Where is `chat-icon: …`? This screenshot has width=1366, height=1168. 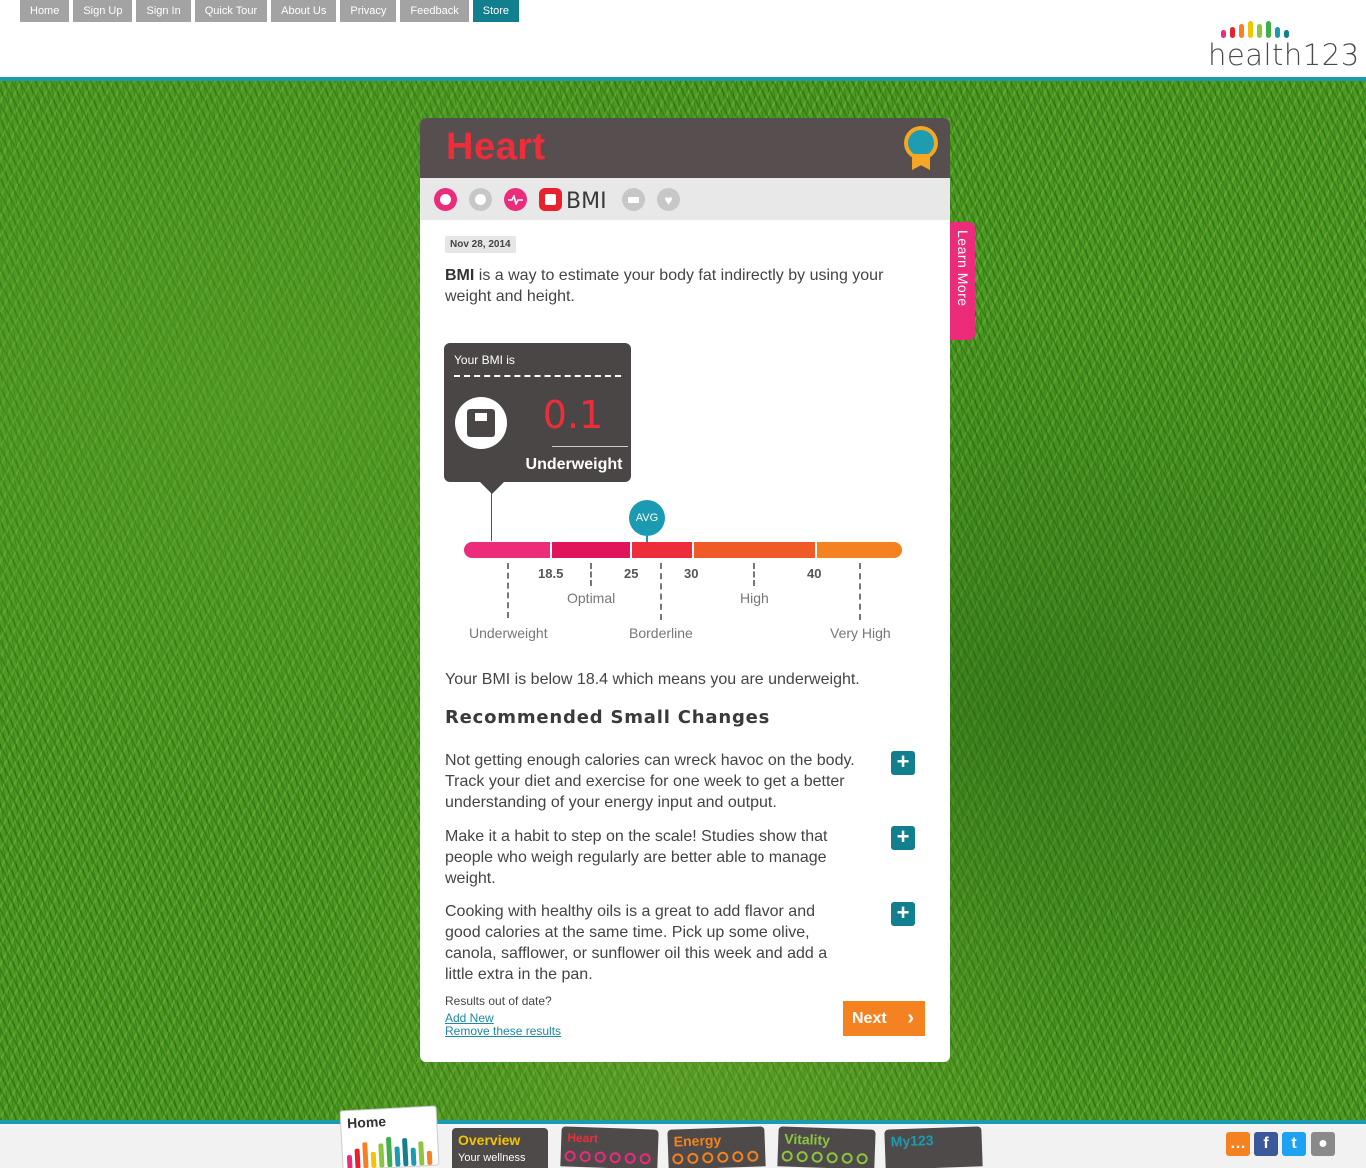
chat-icon: … is located at coordinates (1238, 1144).